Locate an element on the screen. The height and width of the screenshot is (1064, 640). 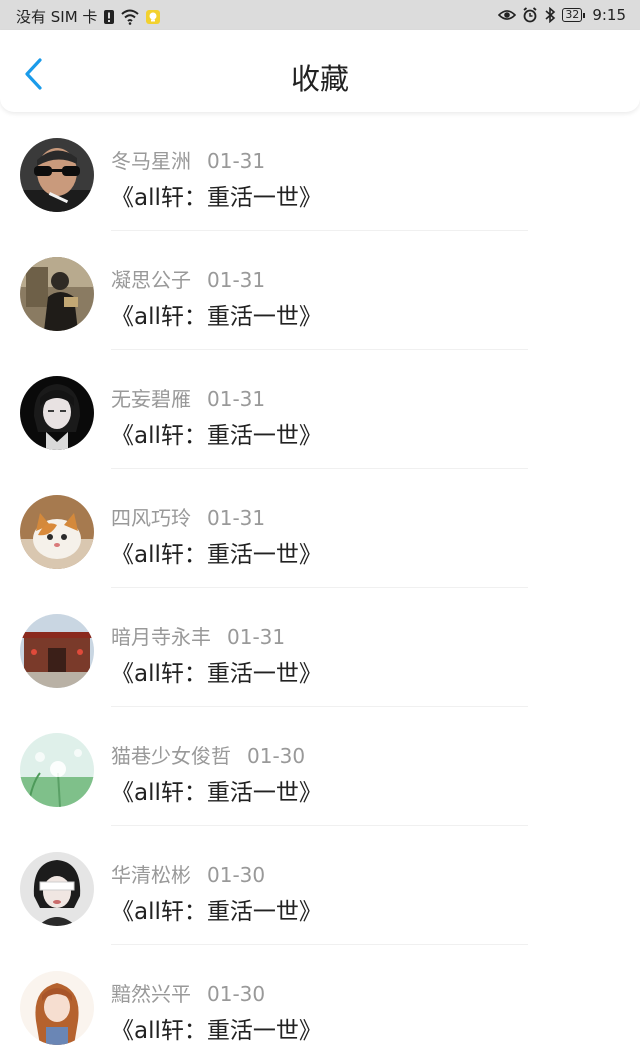
user-name: 华清松彬 is located at coordinates (151, 875).